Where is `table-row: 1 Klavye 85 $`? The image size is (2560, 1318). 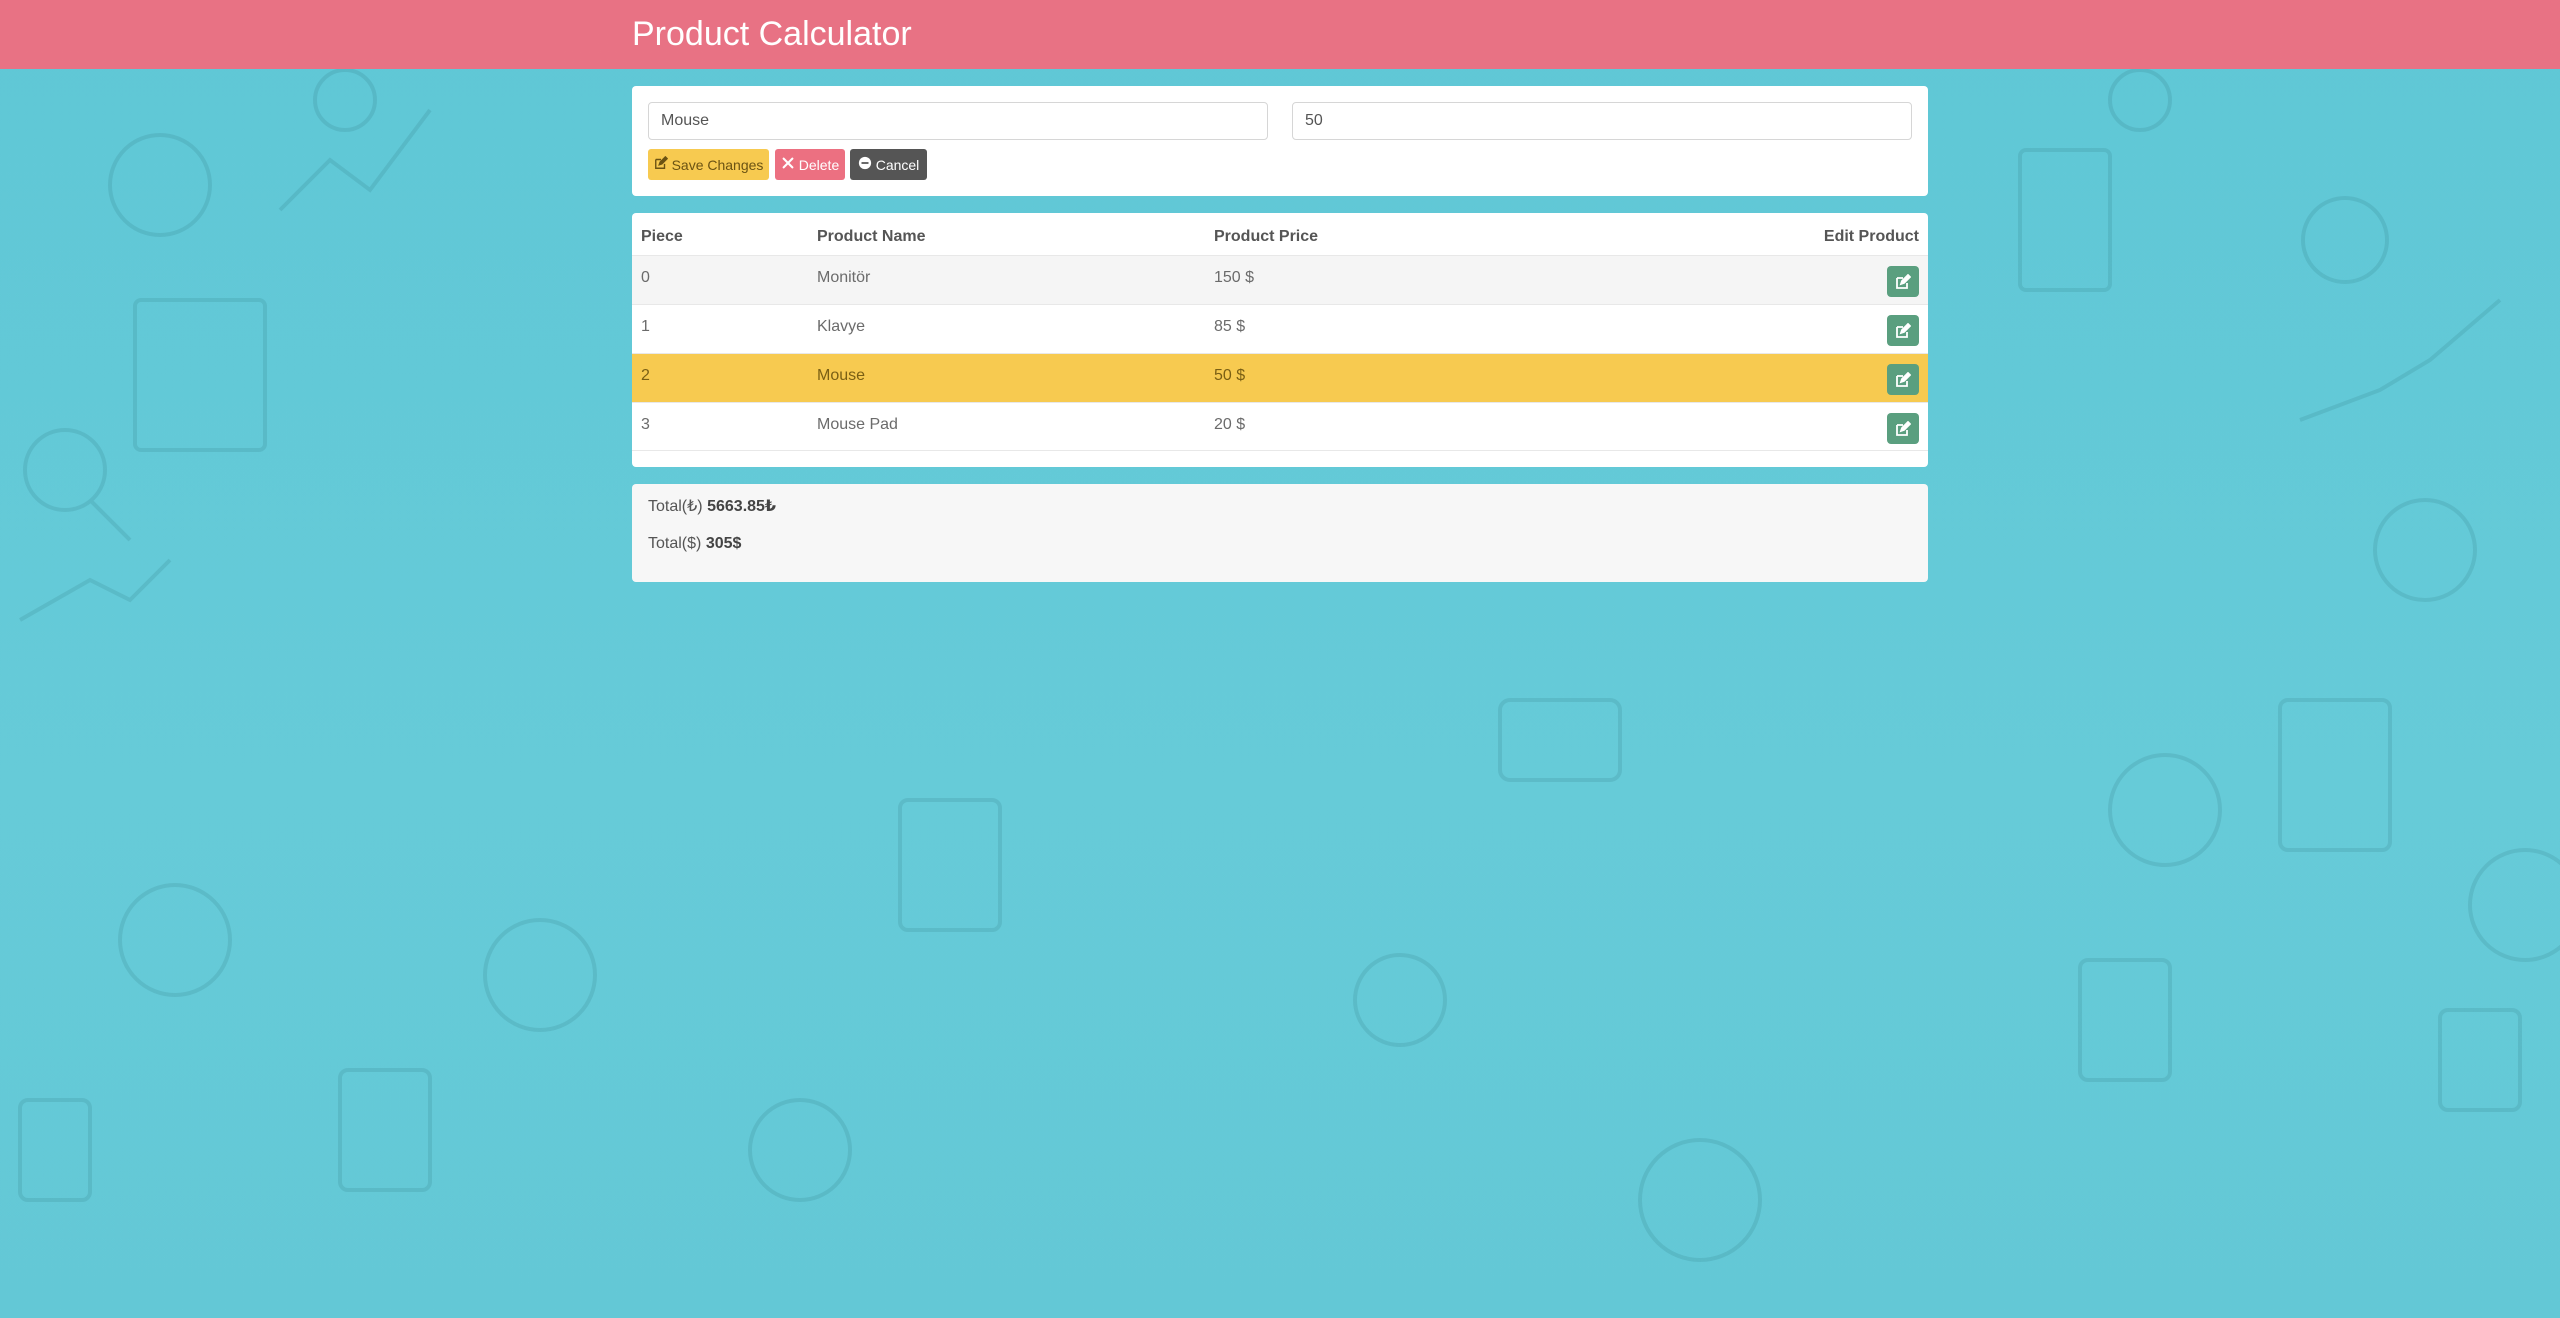 table-row: 1 Klavye 85 $ is located at coordinates (1280, 328).